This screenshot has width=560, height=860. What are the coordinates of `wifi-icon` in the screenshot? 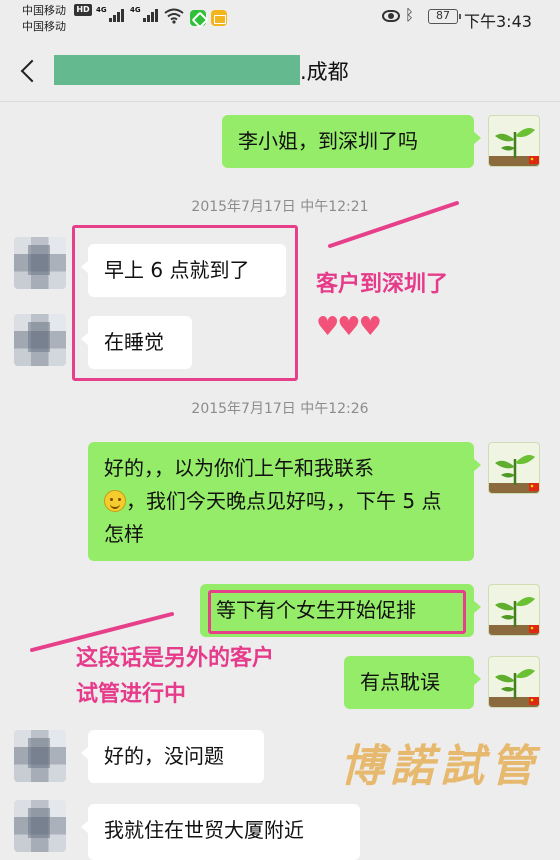 It's located at (174, 16).